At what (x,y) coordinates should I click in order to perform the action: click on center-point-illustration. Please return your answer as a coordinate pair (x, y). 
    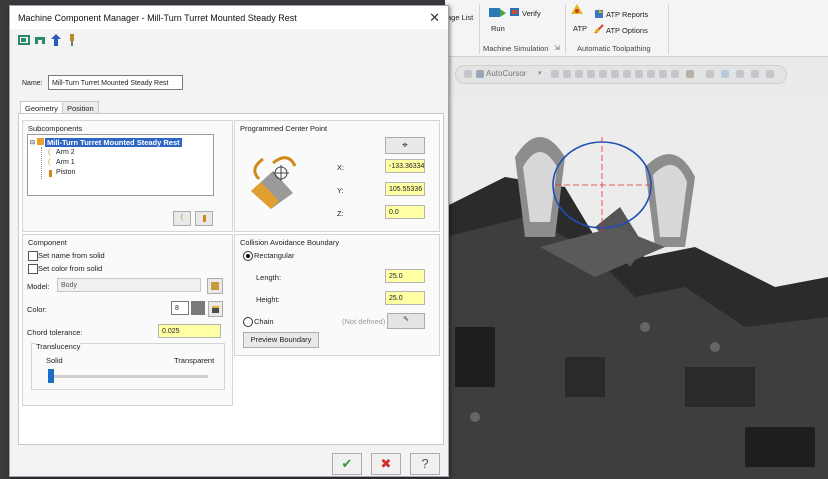
    Looking at the image, I should click on (273, 176).